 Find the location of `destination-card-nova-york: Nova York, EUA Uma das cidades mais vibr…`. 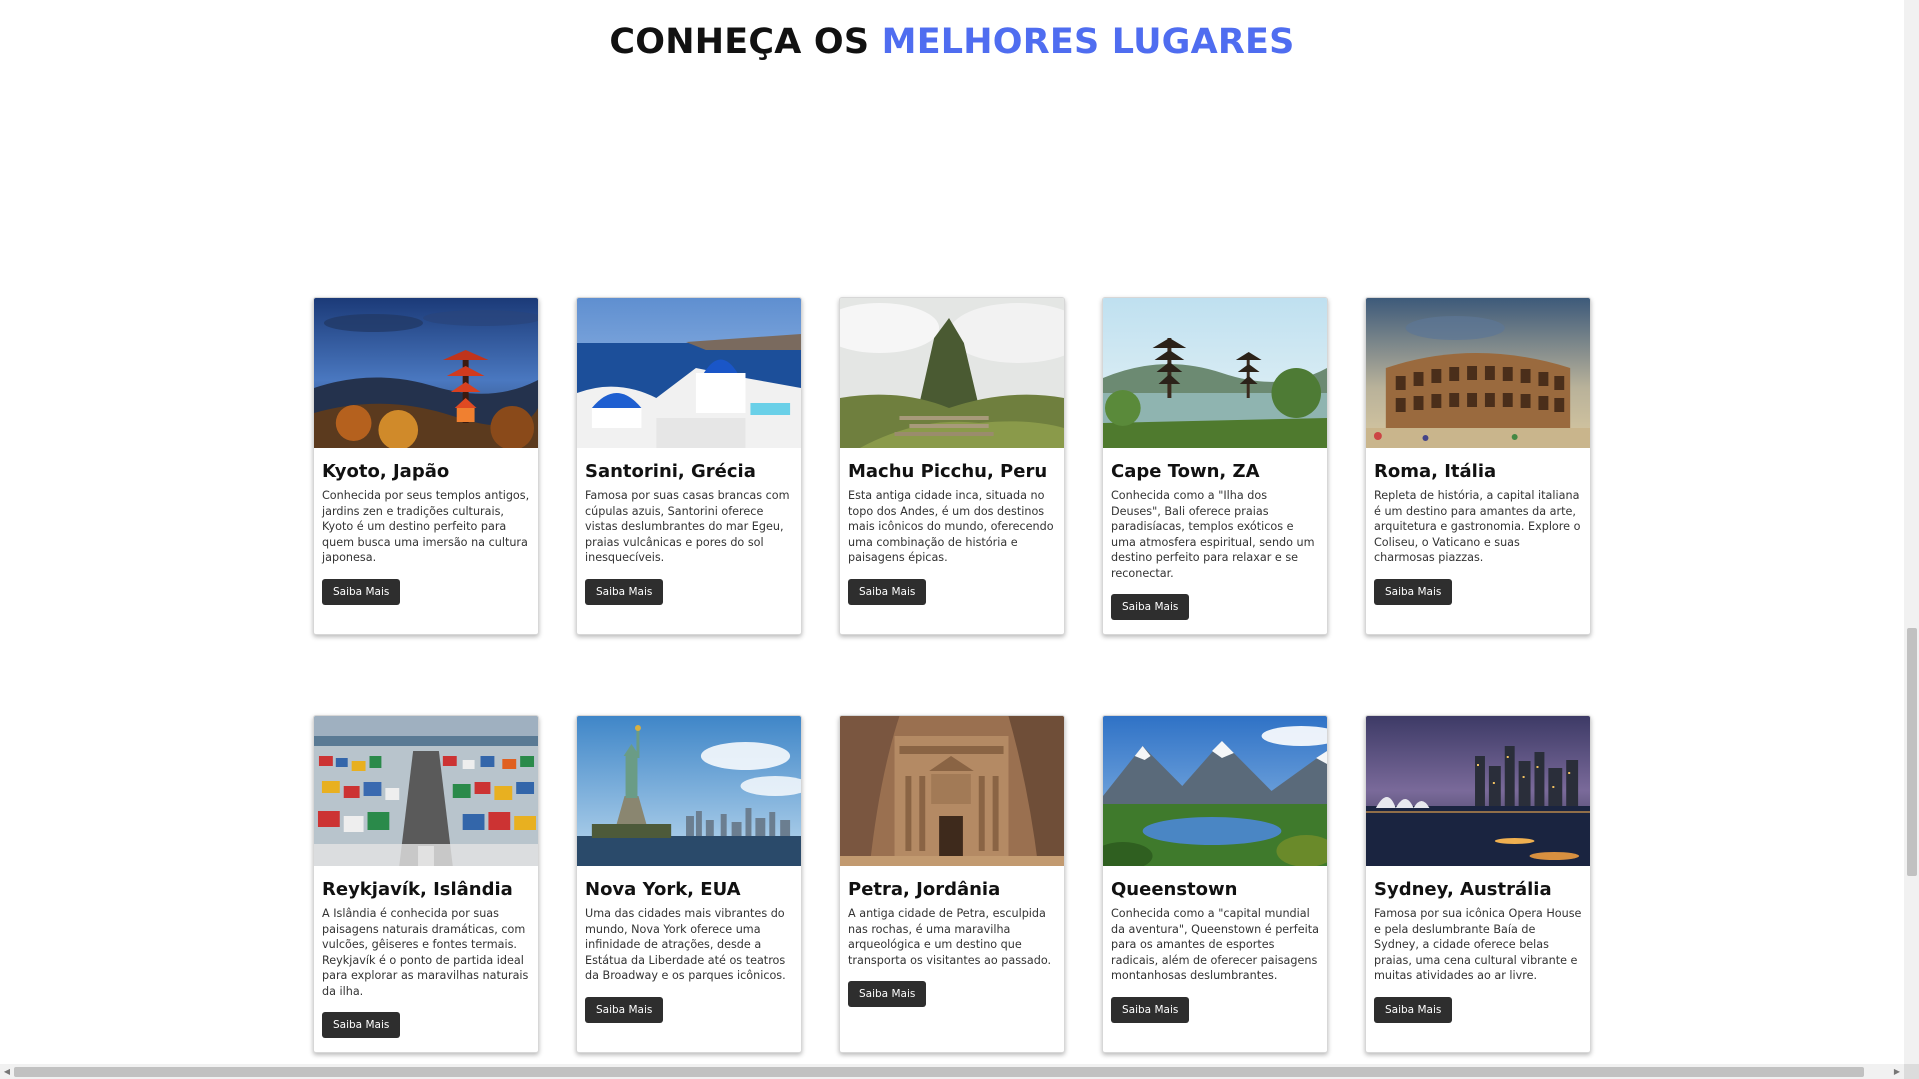

destination-card-nova-york: Nova York, EUA Uma das cidades mais vibr… is located at coordinates (689, 884).